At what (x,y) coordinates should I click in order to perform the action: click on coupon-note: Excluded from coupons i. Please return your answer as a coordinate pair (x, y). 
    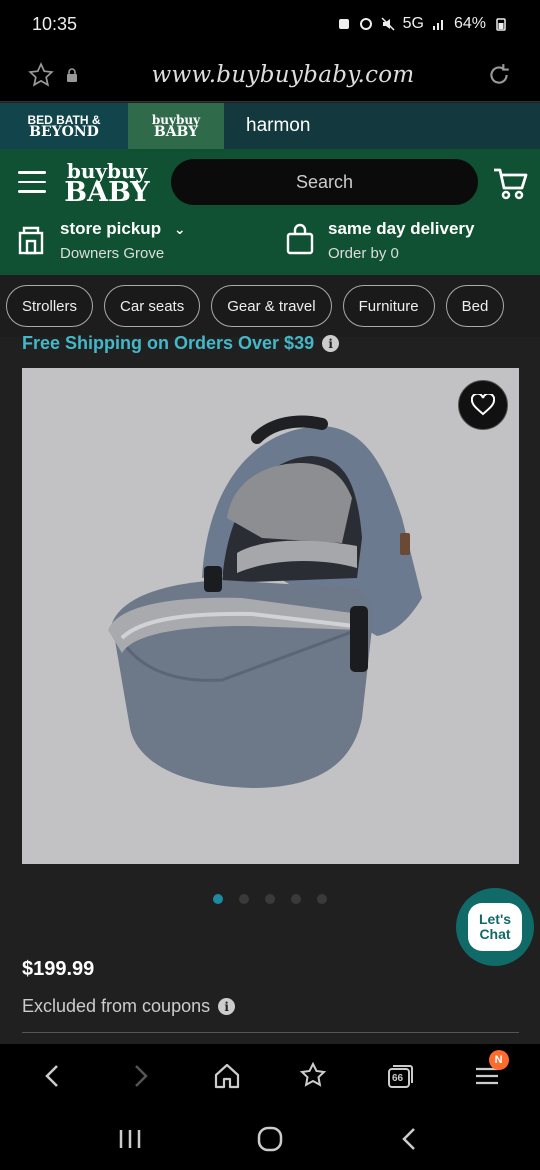
    Looking at the image, I should click on (129, 1006).